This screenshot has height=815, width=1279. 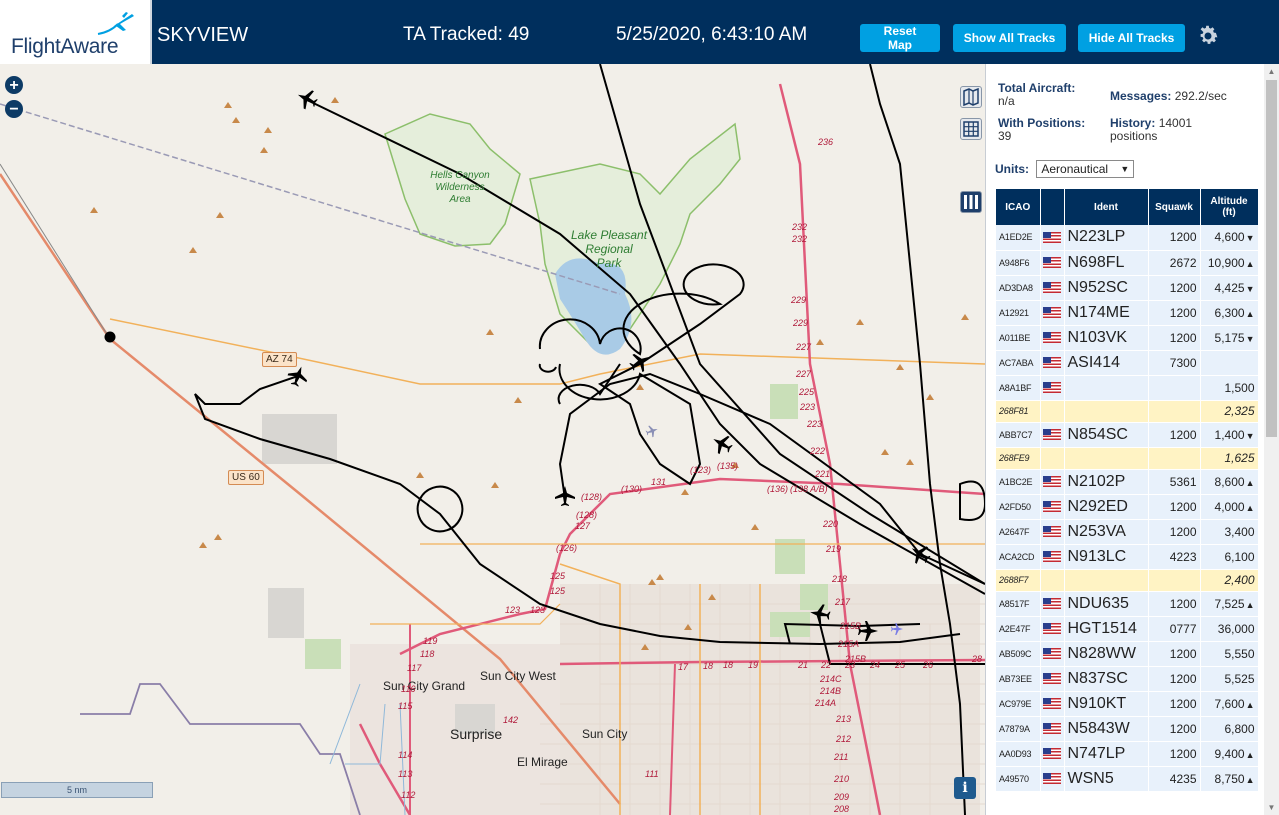 I want to click on cell-ident: N223LP, so click(x=1106, y=238).